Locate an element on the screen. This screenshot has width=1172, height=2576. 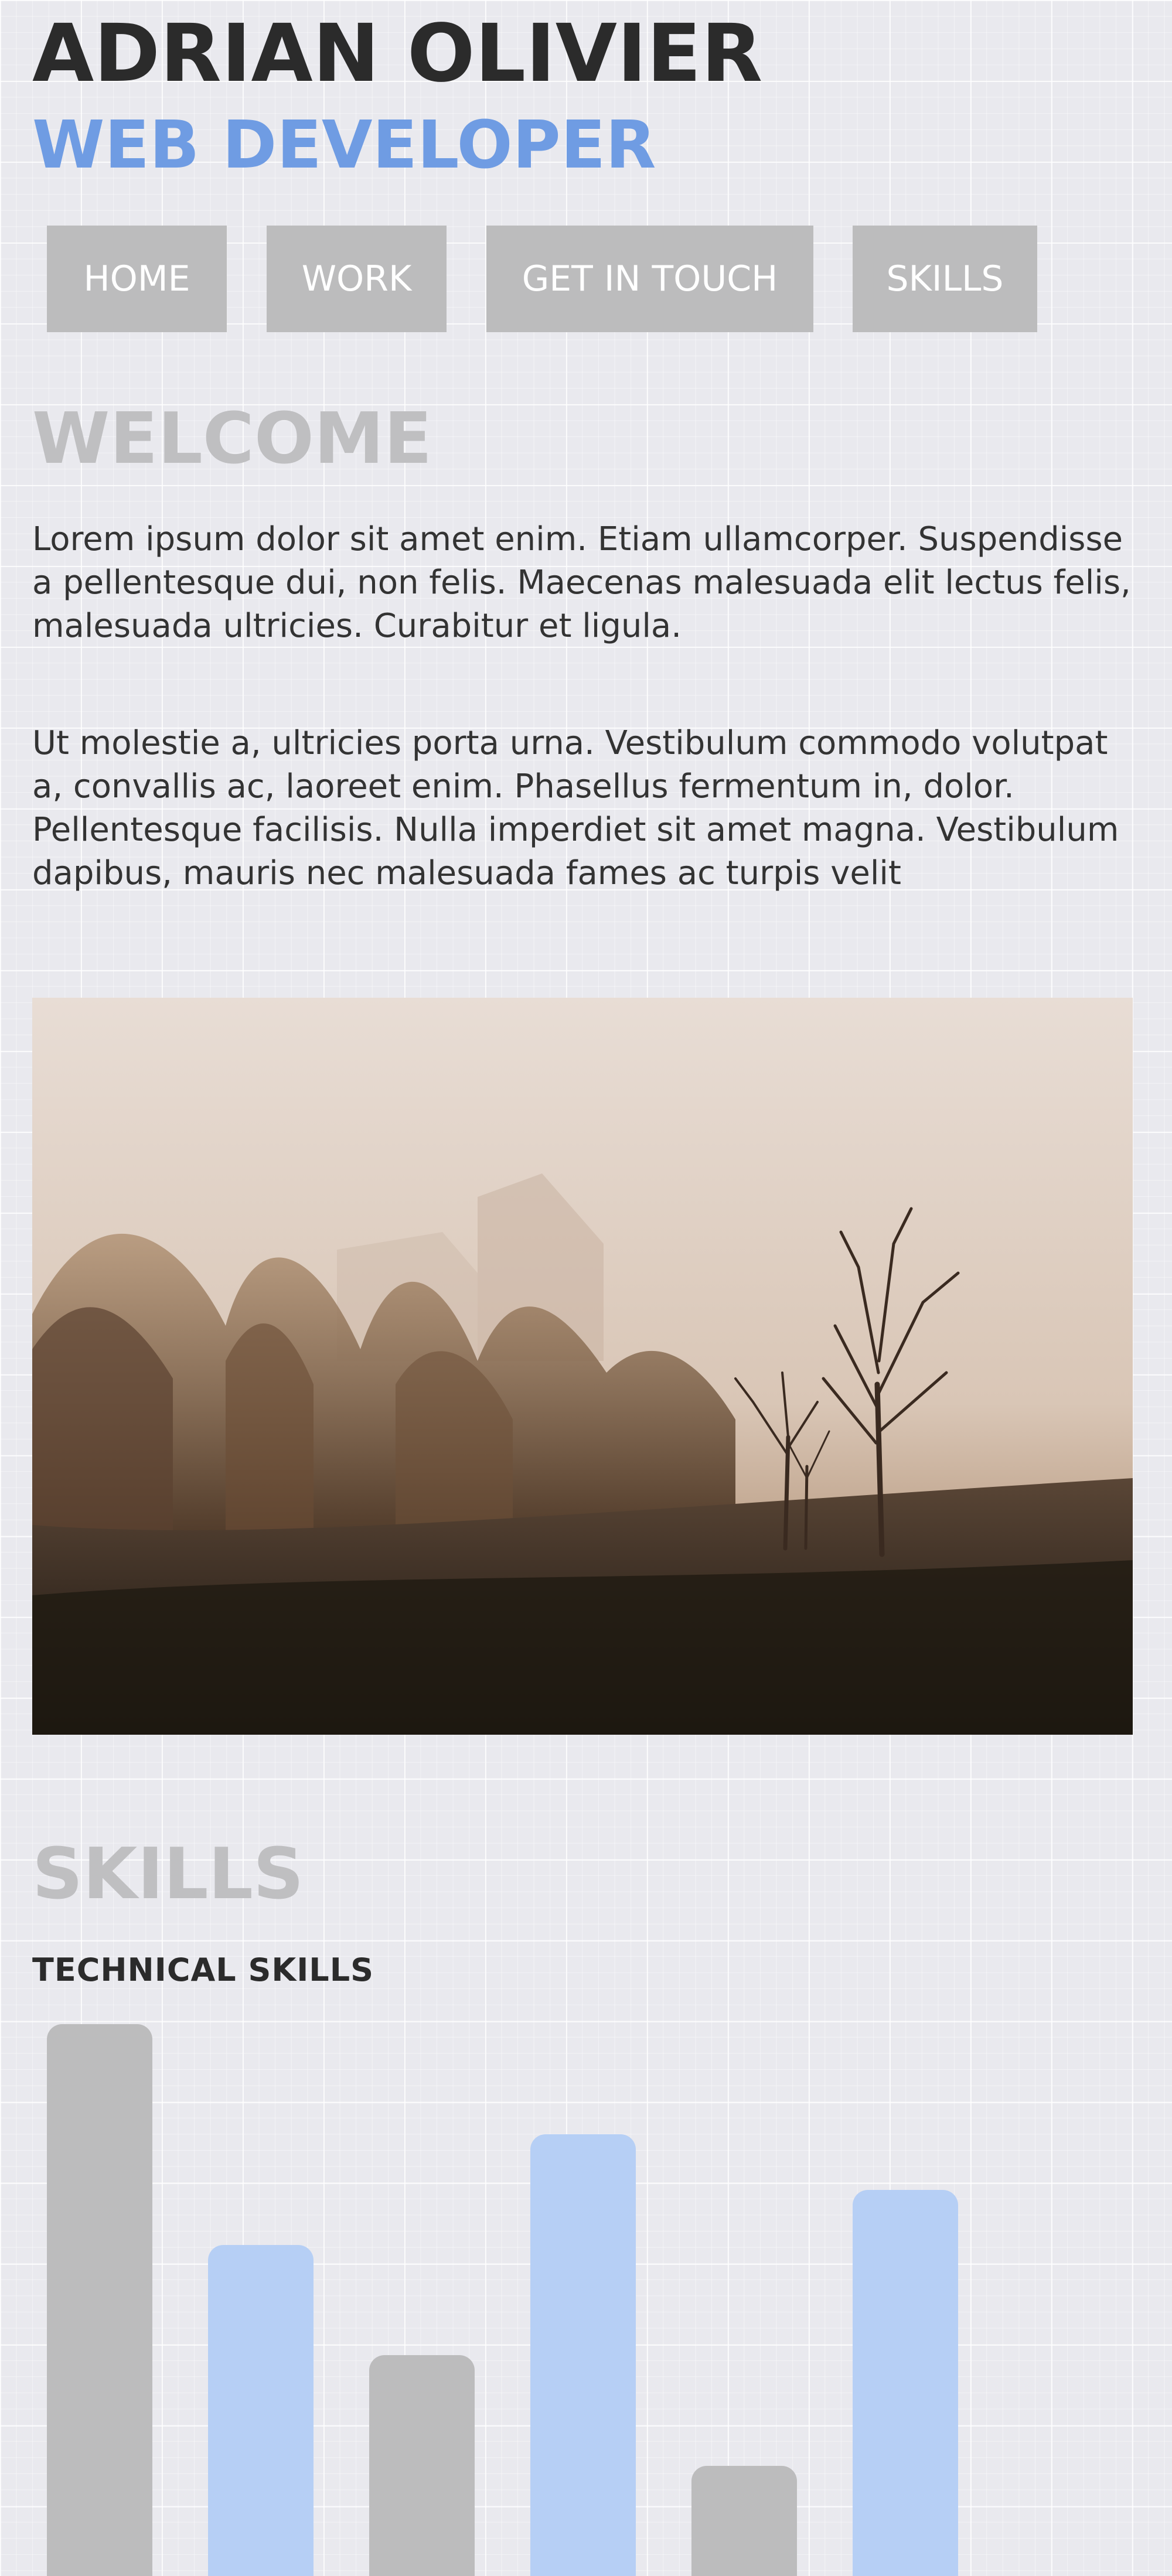
nav-work-button: WORK is located at coordinates (357, 279).